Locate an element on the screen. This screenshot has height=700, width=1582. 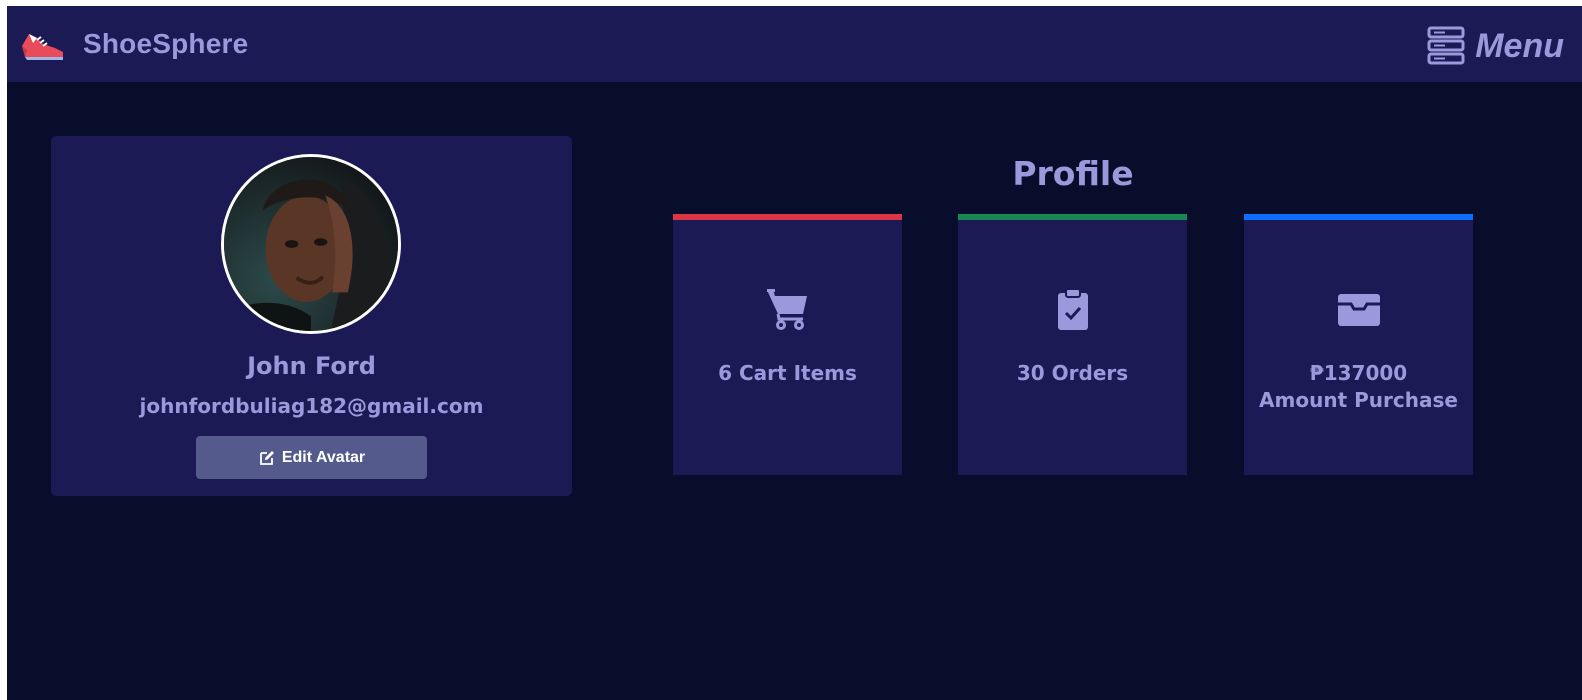
section-title: Profile is located at coordinates (1073, 173).